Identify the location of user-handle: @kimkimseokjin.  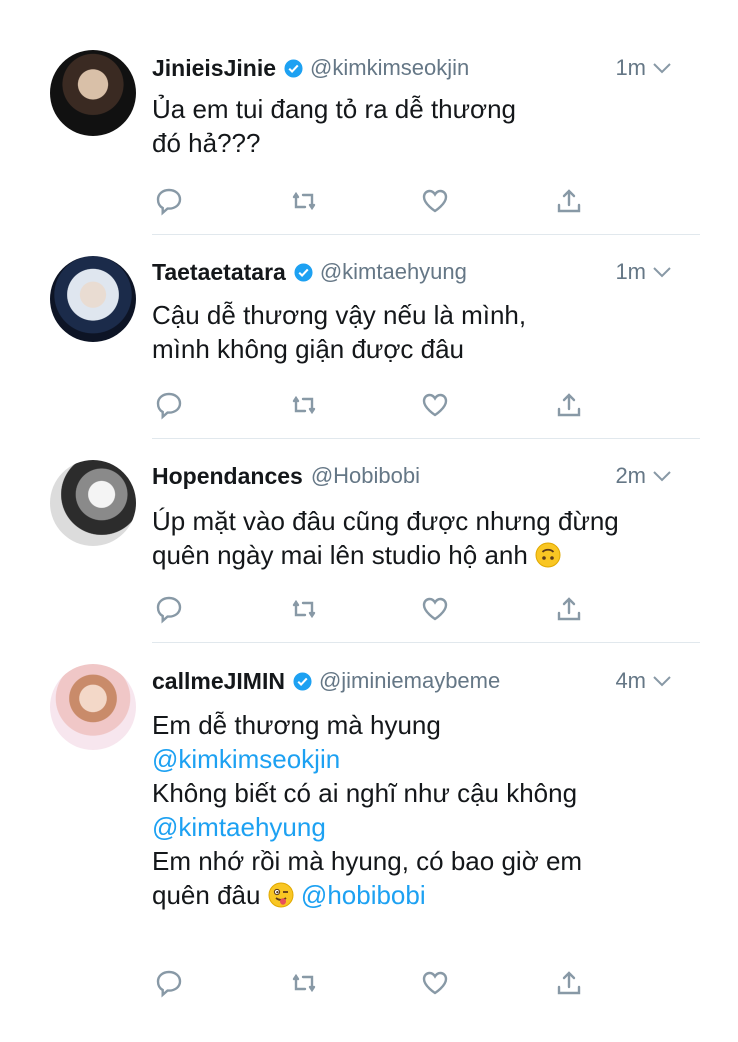
(389, 68).